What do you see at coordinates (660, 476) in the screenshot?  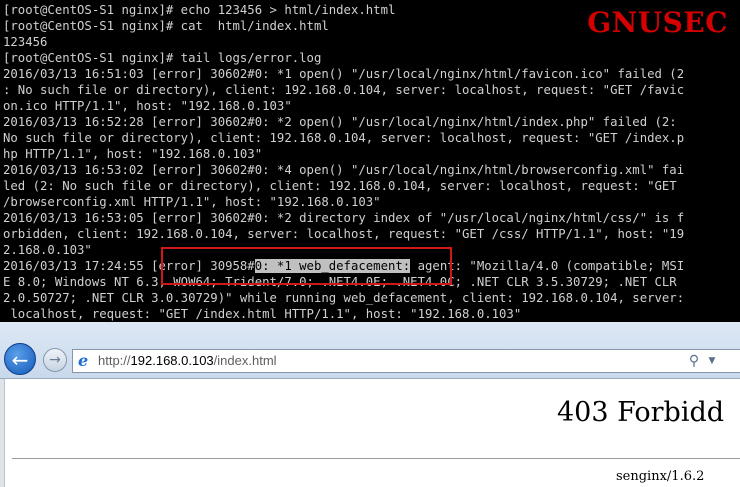 I see `server-signature: senginx/1.6.2` at bounding box center [660, 476].